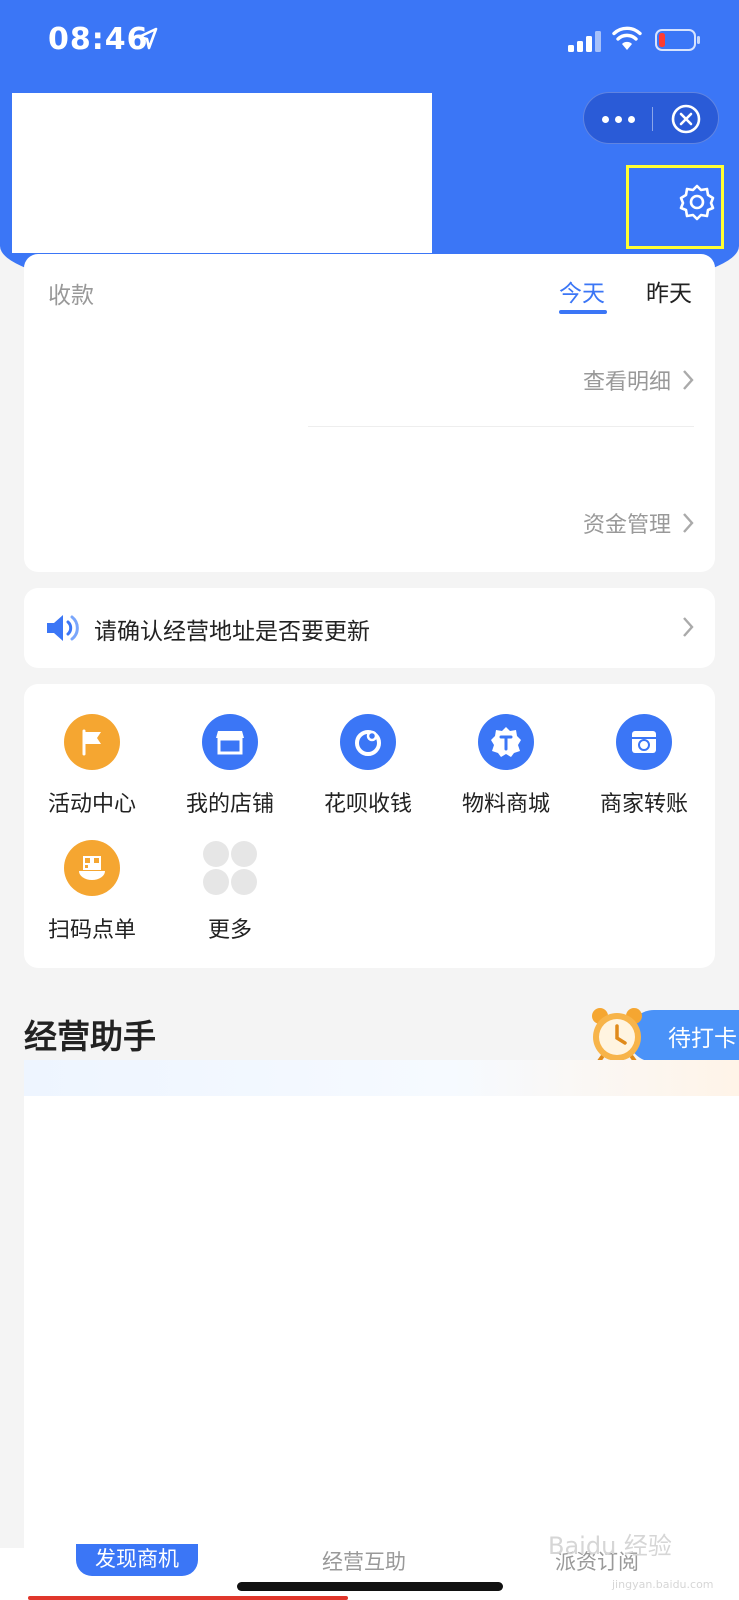  Describe the element at coordinates (222, 173) in the screenshot. I see `store-info-redacted` at that location.